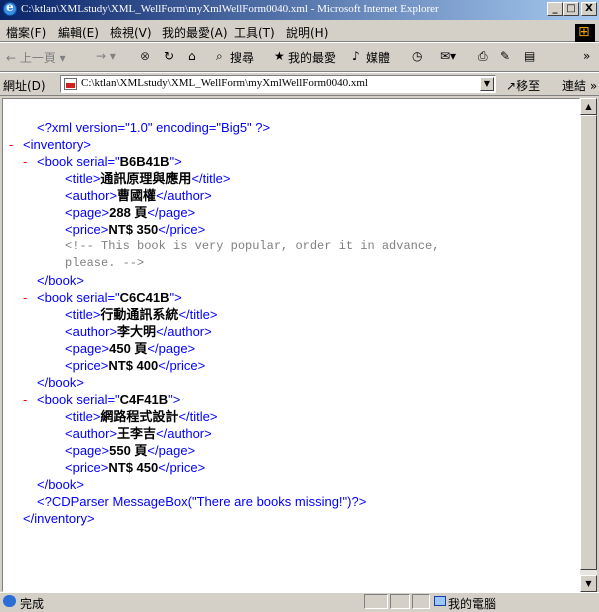 The image size is (599, 612). What do you see at coordinates (555, 9) in the screenshot?
I see `minimize-button: _` at bounding box center [555, 9].